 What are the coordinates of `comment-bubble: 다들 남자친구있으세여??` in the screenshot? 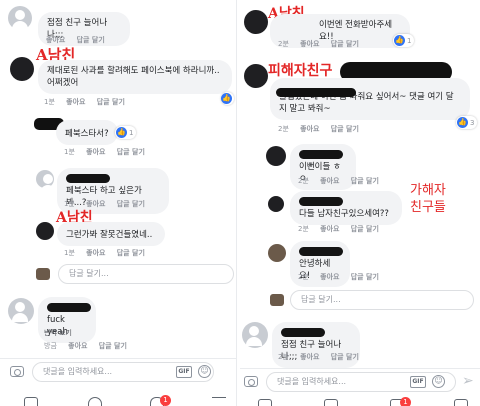 It's located at (346, 208).